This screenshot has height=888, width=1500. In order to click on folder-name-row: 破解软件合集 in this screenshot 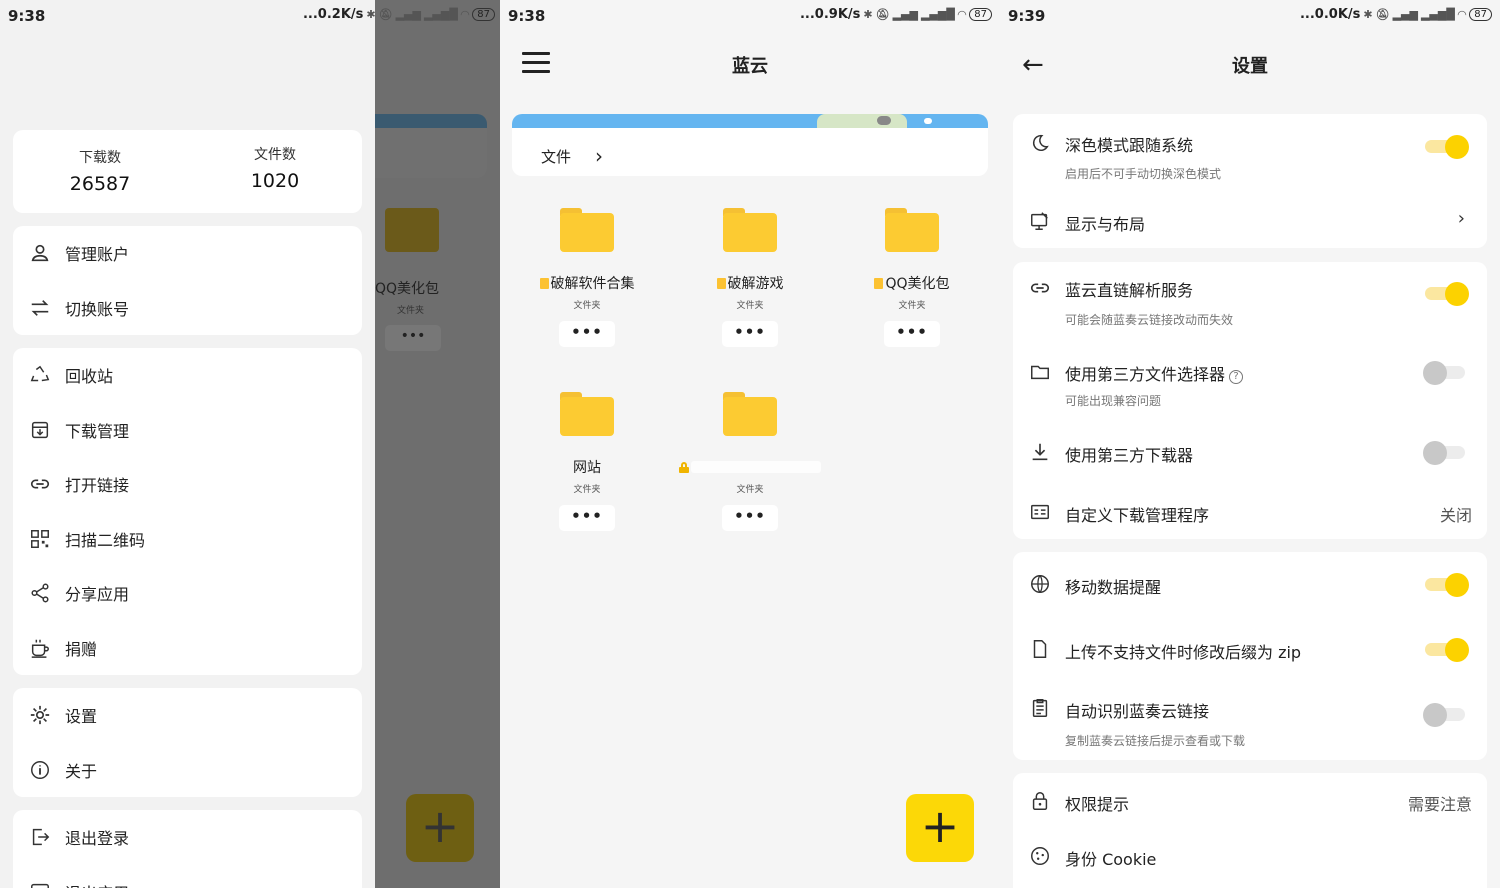, I will do `click(587, 283)`.